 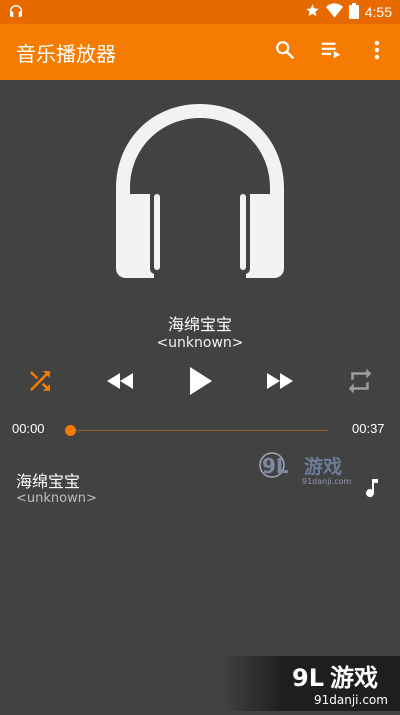 I want to click on app-title: 音乐播放器, so click(x=66, y=53).